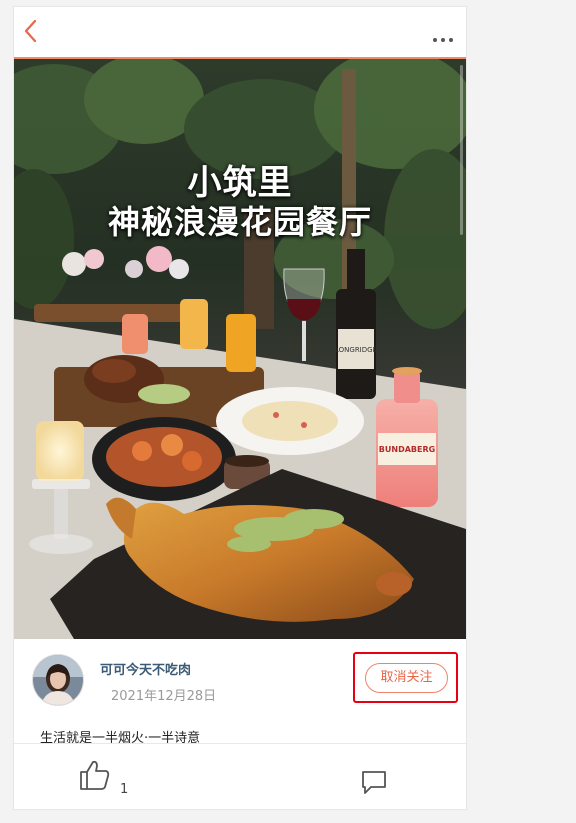 The height and width of the screenshot is (823, 576). Describe the element at coordinates (240, 33) in the screenshot. I see `top-bar` at that location.